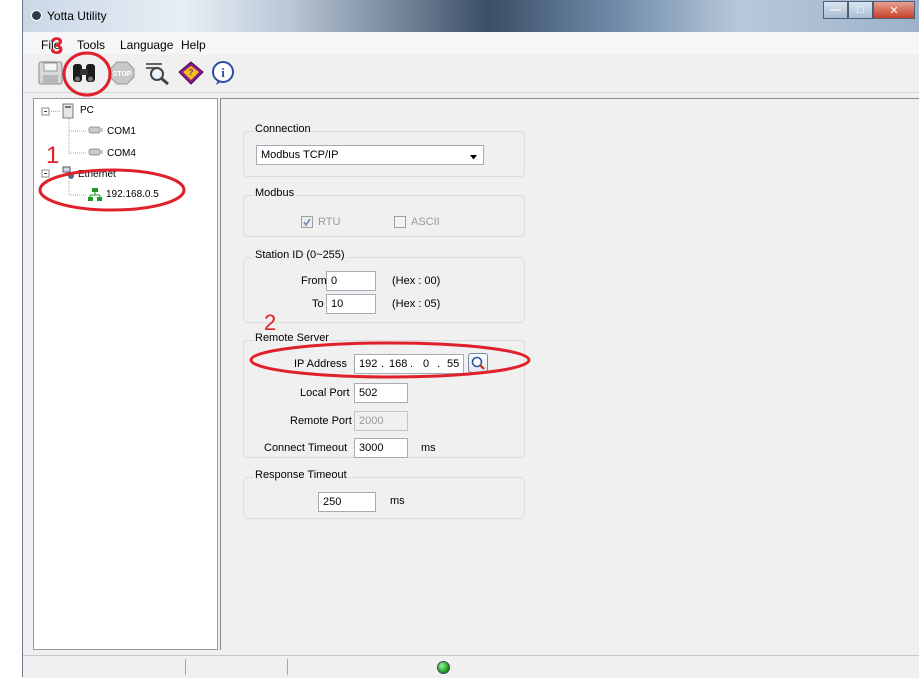  What do you see at coordinates (91, 45) in the screenshot?
I see `menu-tools: Tools` at bounding box center [91, 45].